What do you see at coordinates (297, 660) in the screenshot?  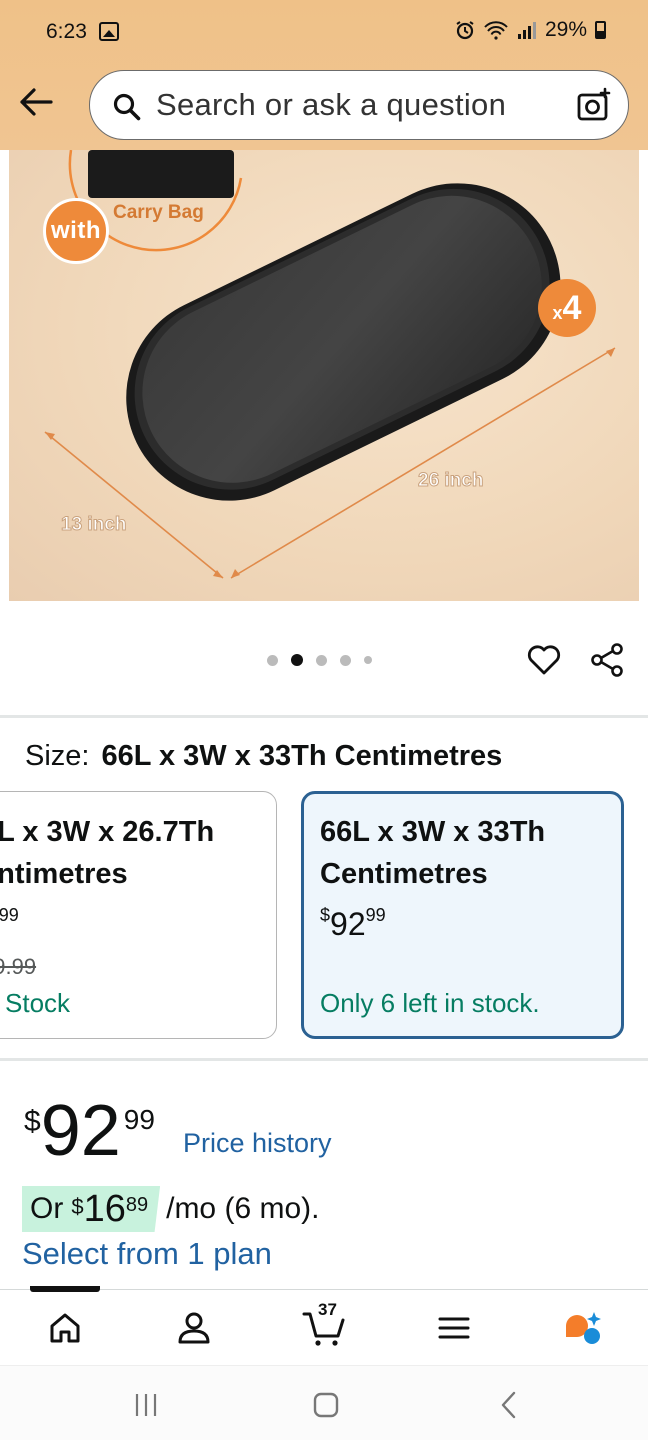 I see `carousel-dot-active` at bounding box center [297, 660].